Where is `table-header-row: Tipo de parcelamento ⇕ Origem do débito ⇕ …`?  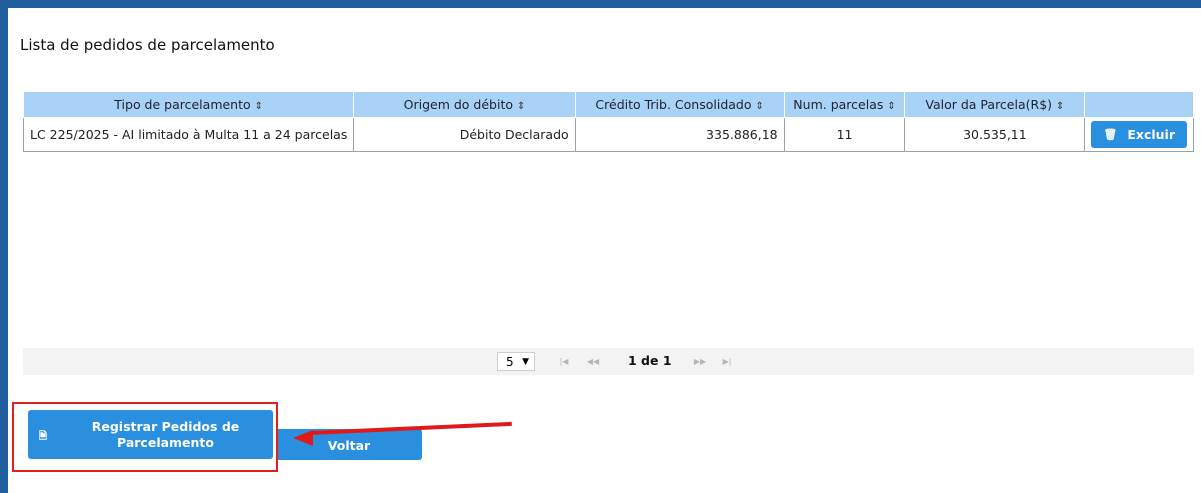
table-header-row: Tipo de parcelamento ⇕ Origem do débito ⇕ … is located at coordinates (608, 104).